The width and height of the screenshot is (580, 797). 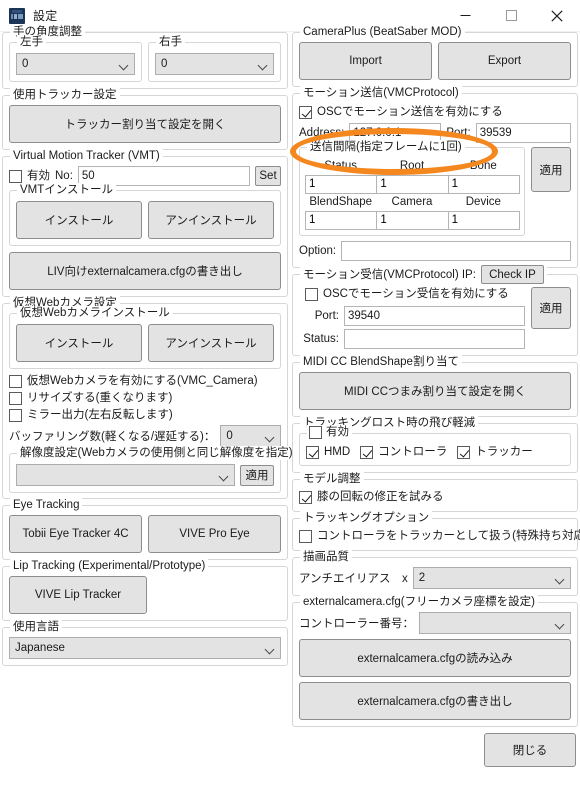 I want to click on group-motion-receive-title-wrap: モーション受信(VMCProtocol) IP: Check IP, so click(x=423, y=274).